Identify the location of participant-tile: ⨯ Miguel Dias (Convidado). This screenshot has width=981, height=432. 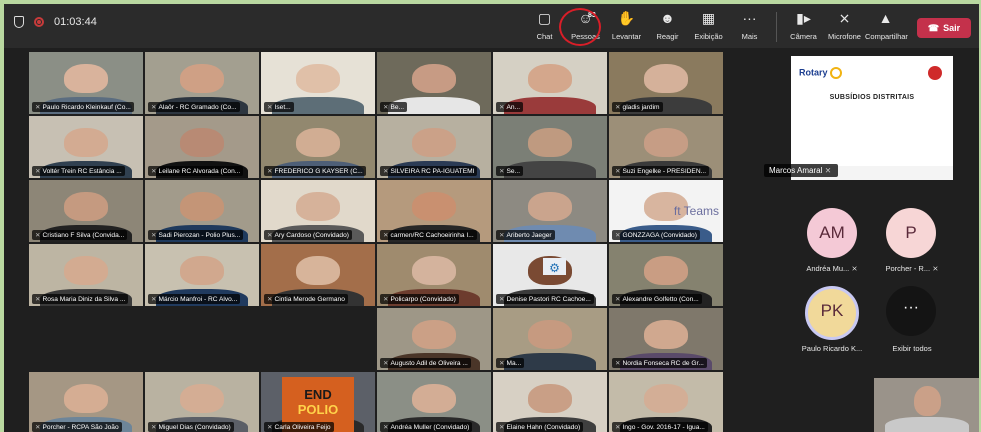
(202, 402).